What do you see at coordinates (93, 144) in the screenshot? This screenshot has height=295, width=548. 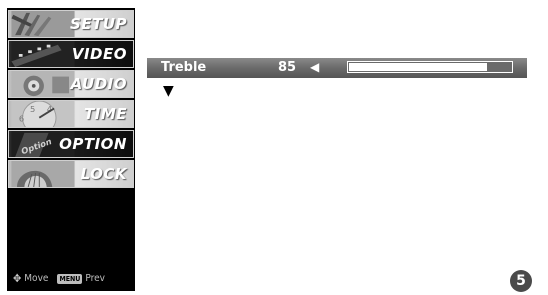 I see `menu-item-label: OPTION` at bounding box center [93, 144].